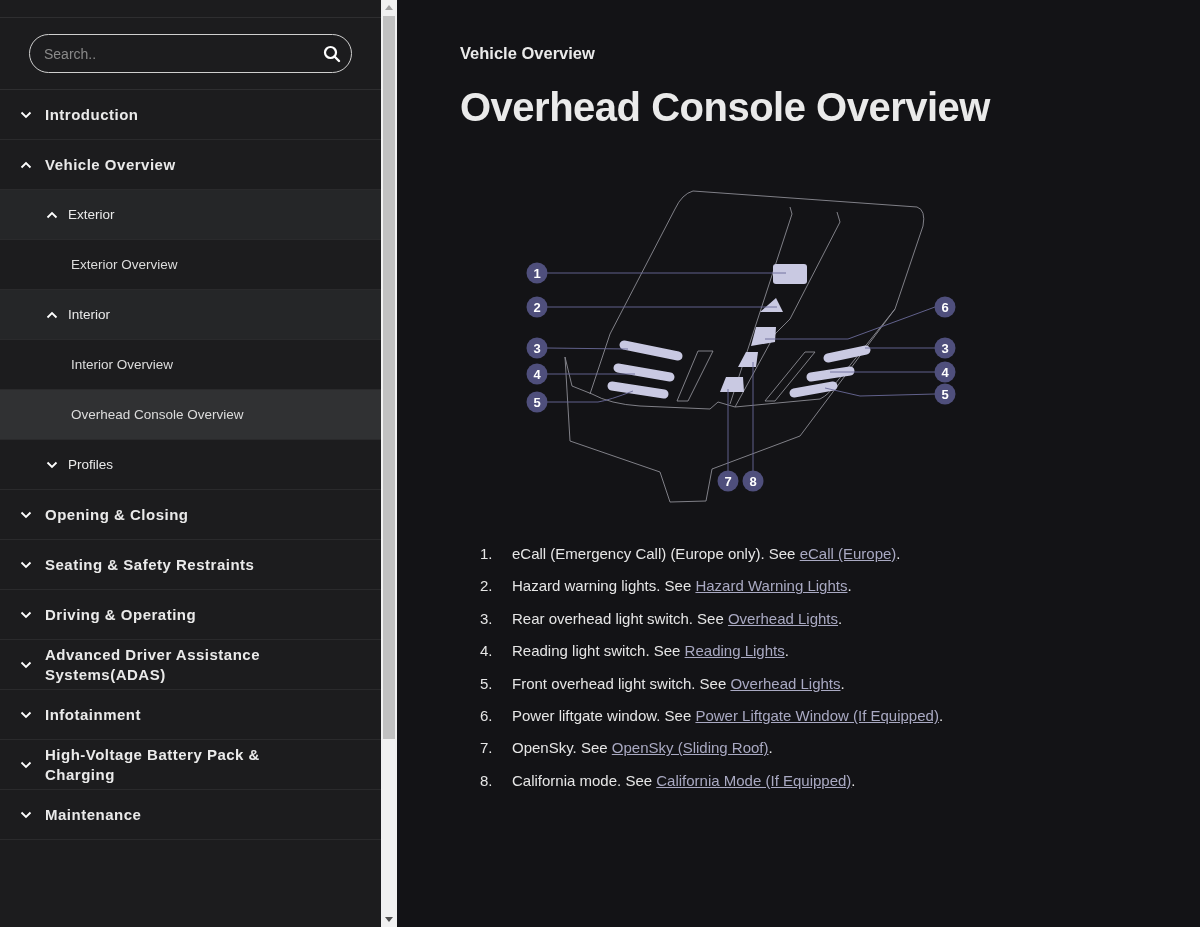 This screenshot has width=1200, height=927. Describe the element at coordinates (190, 53) in the screenshot. I see `search-field: Search..` at that location.